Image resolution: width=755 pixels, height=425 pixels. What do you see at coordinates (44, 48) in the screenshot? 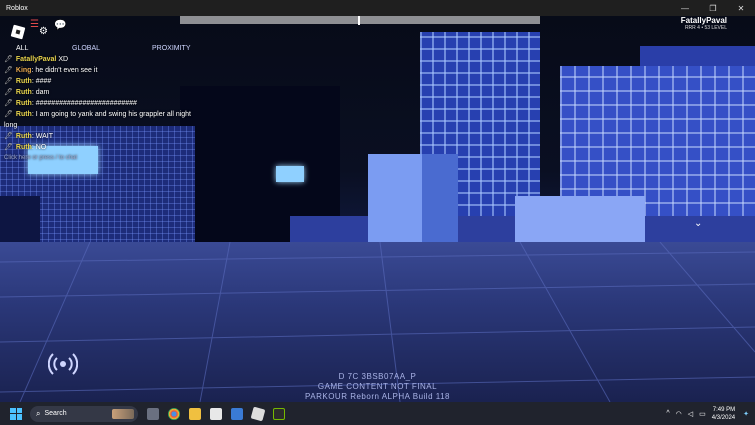
I see `chat-tab-all: ALL` at bounding box center [44, 48].